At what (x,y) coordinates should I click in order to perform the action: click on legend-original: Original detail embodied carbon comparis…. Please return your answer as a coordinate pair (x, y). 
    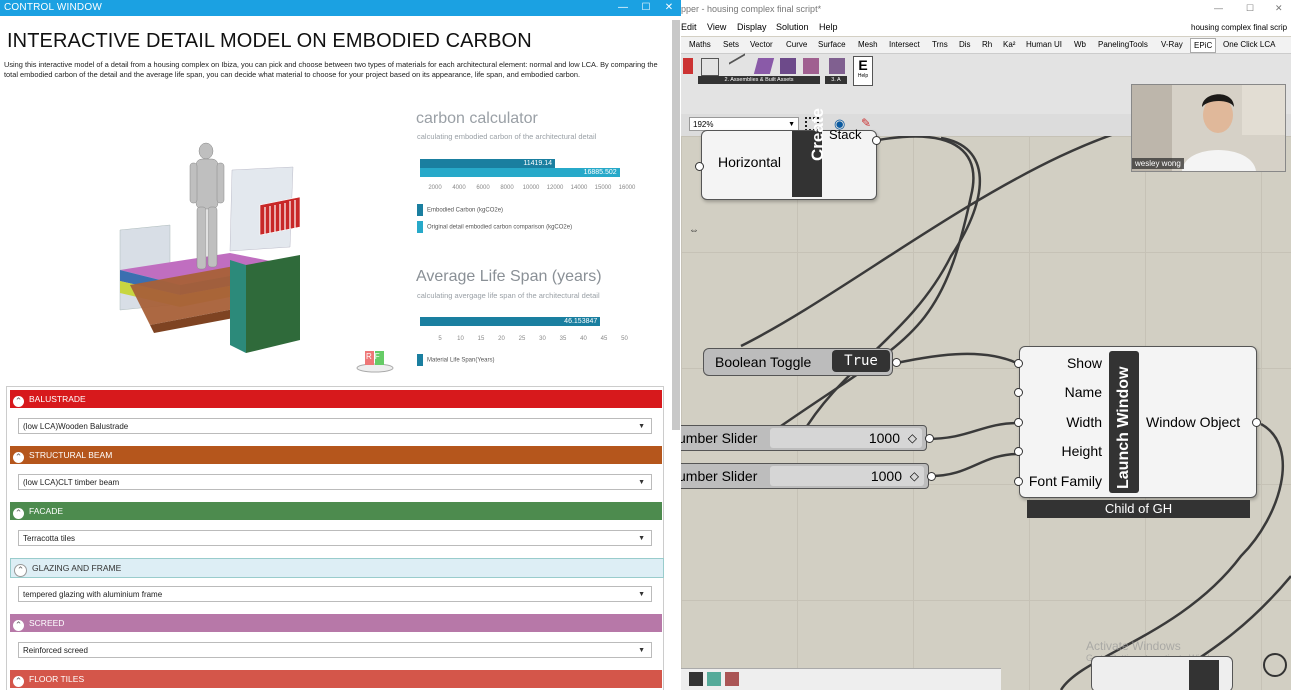
    Looking at the image, I should click on (494, 227).